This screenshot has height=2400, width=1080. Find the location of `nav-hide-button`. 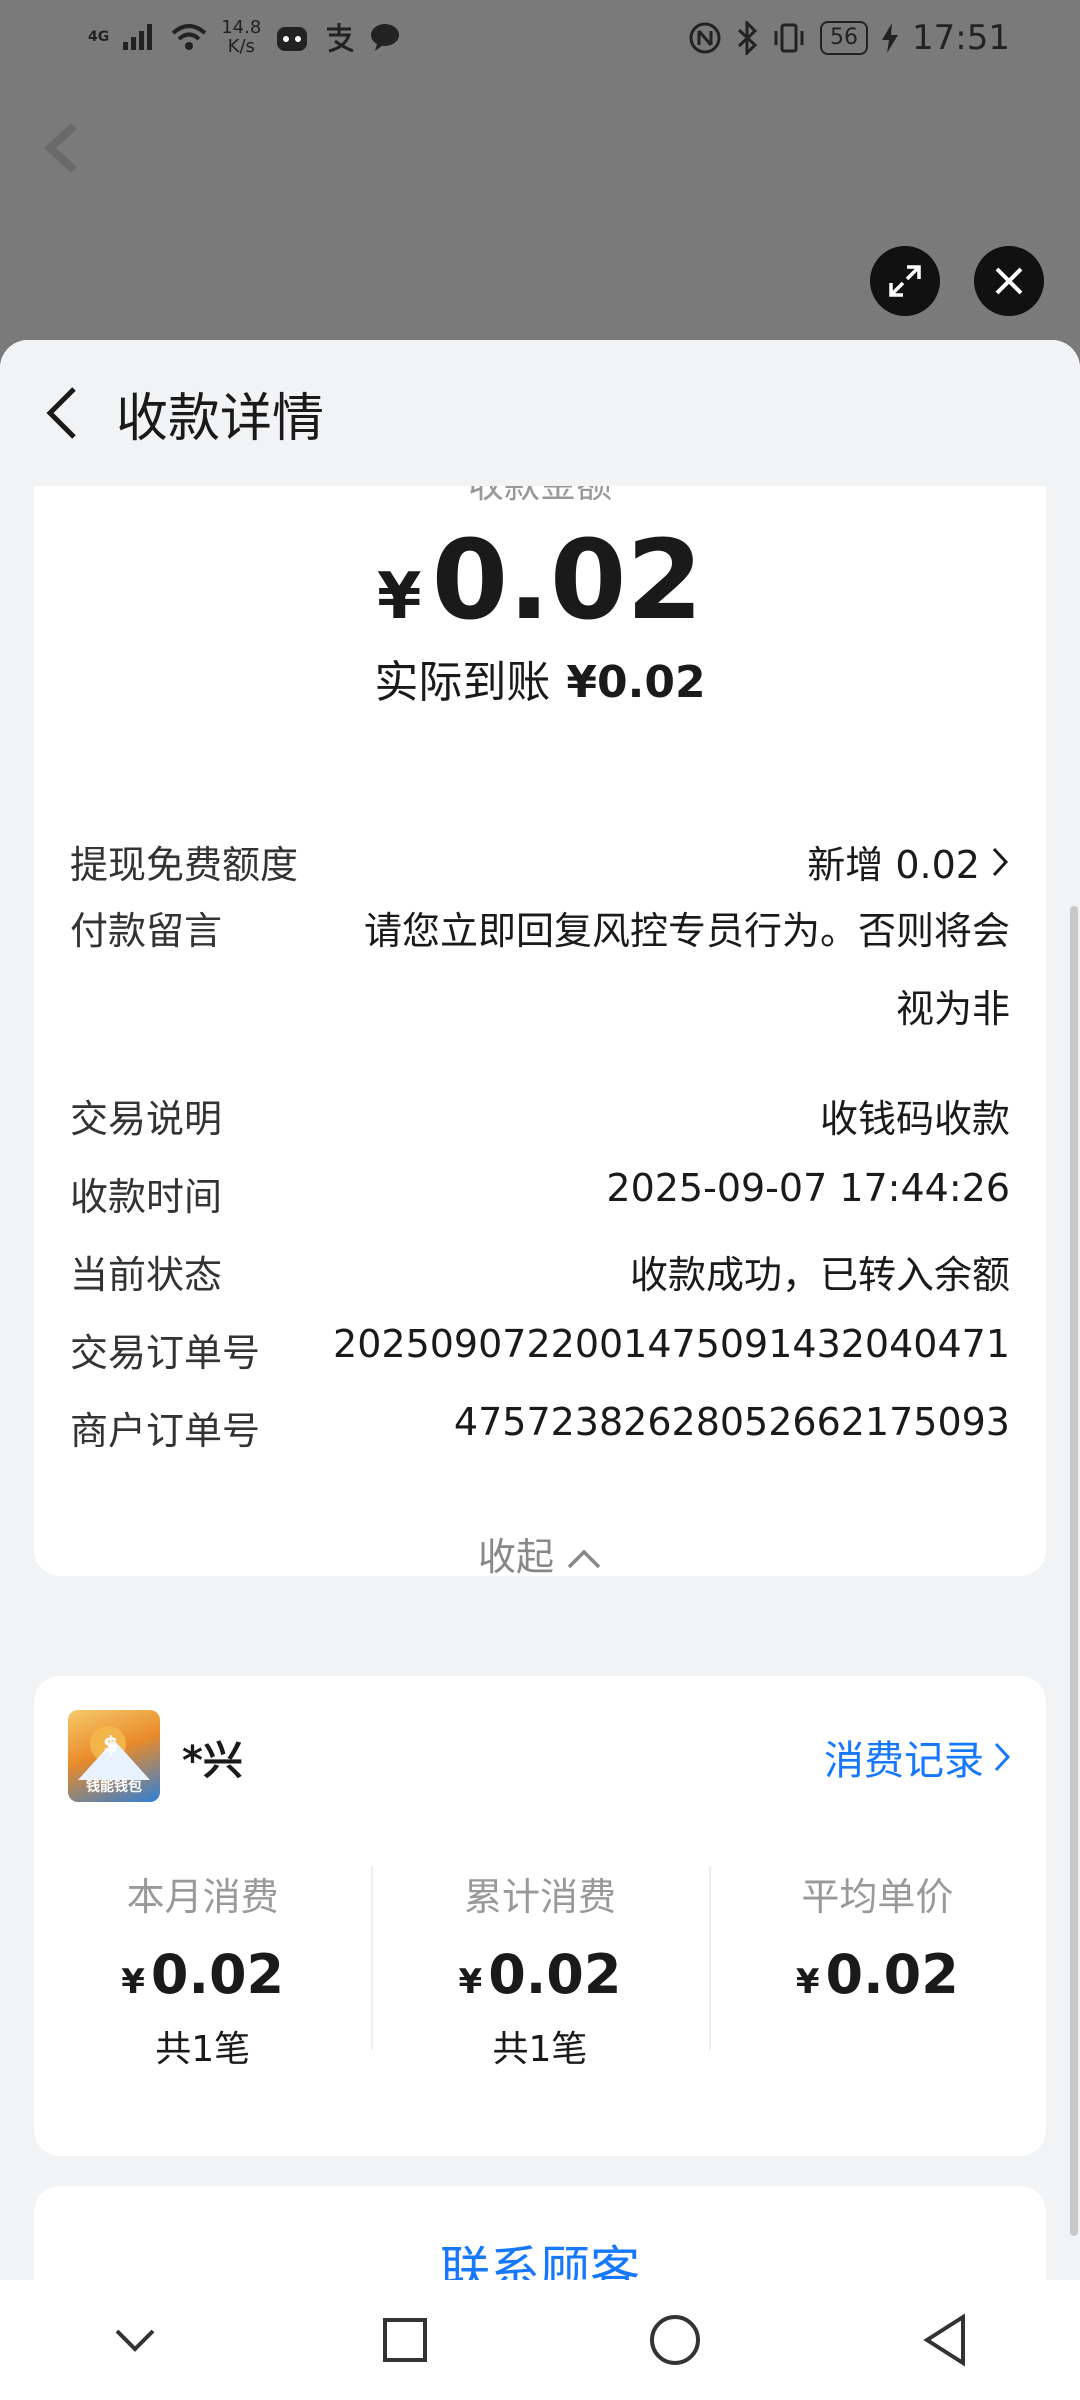

nav-hide-button is located at coordinates (135, 2340).